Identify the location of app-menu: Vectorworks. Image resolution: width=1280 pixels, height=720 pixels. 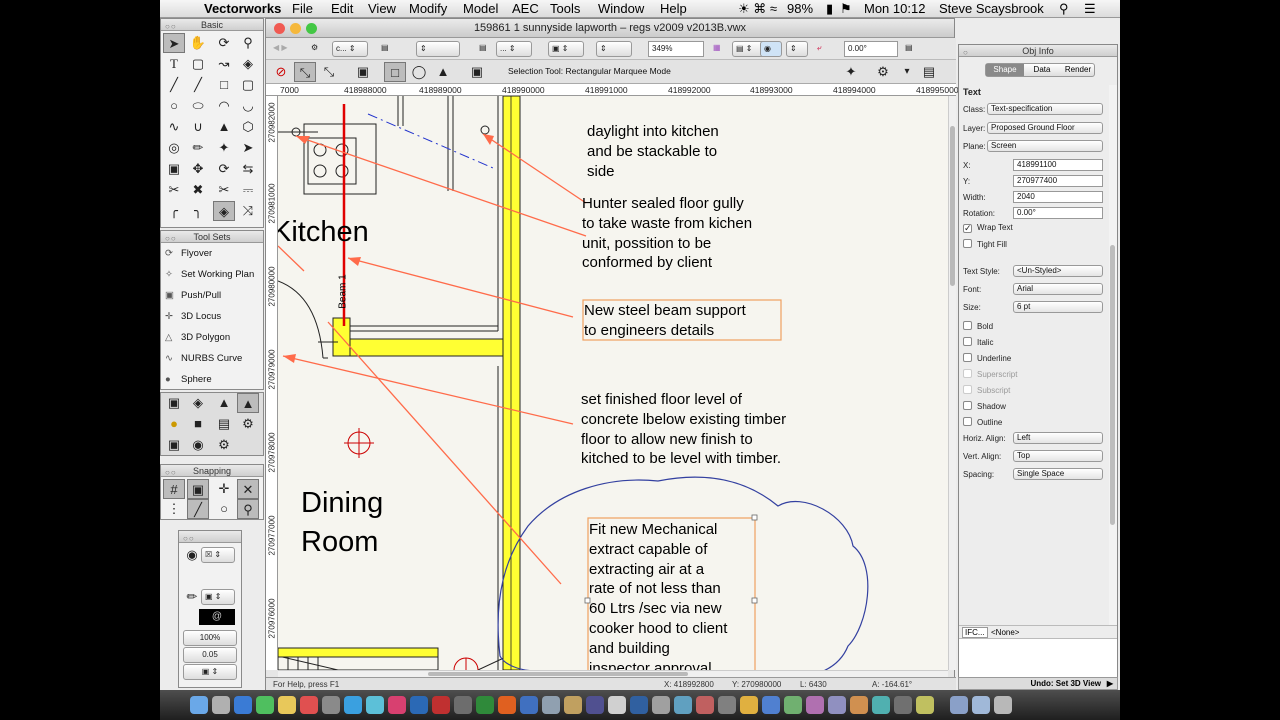
(242, 8).